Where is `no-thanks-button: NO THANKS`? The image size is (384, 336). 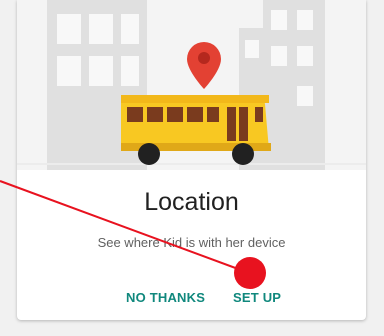
no-thanks-button: NO THANKS is located at coordinates (165, 297).